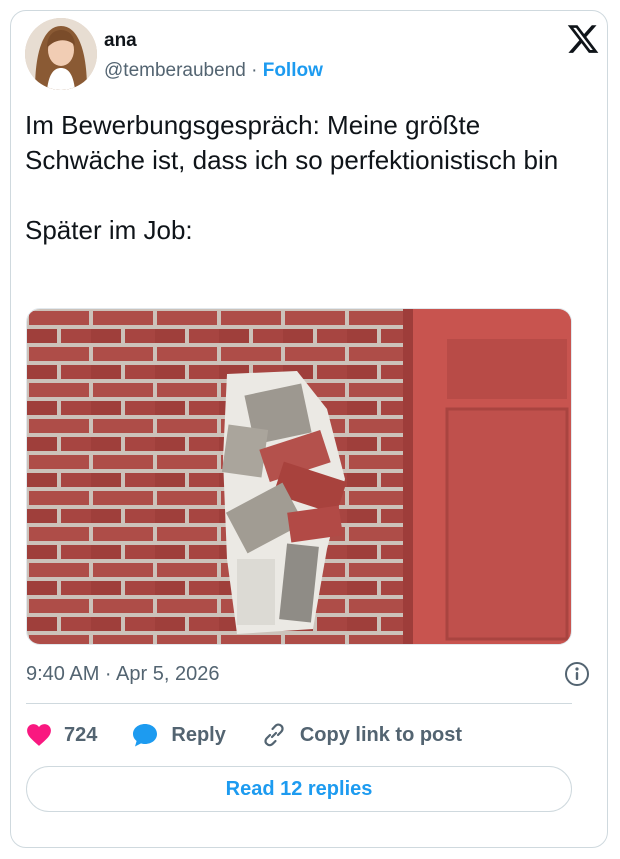 The image size is (620, 859). Describe the element at coordinates (299, 703) in the screenshot. I see `divider` at that location.